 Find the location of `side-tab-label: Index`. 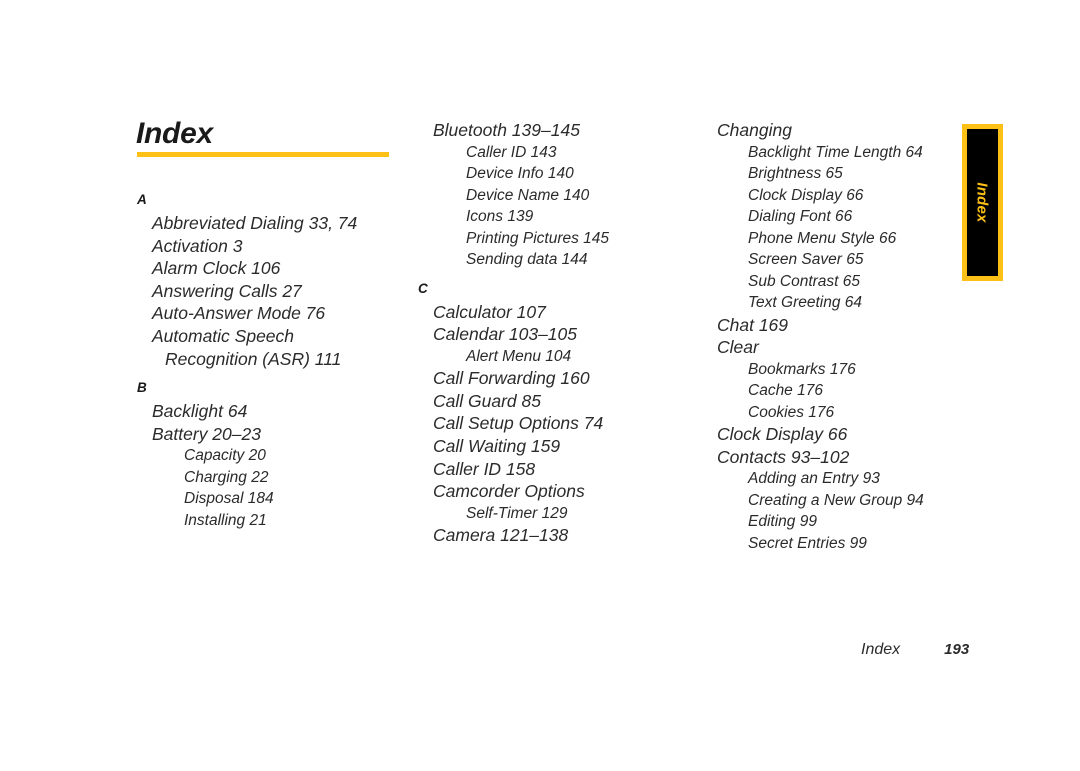

side-tab-label: Index is located at coordinates (982, 202).